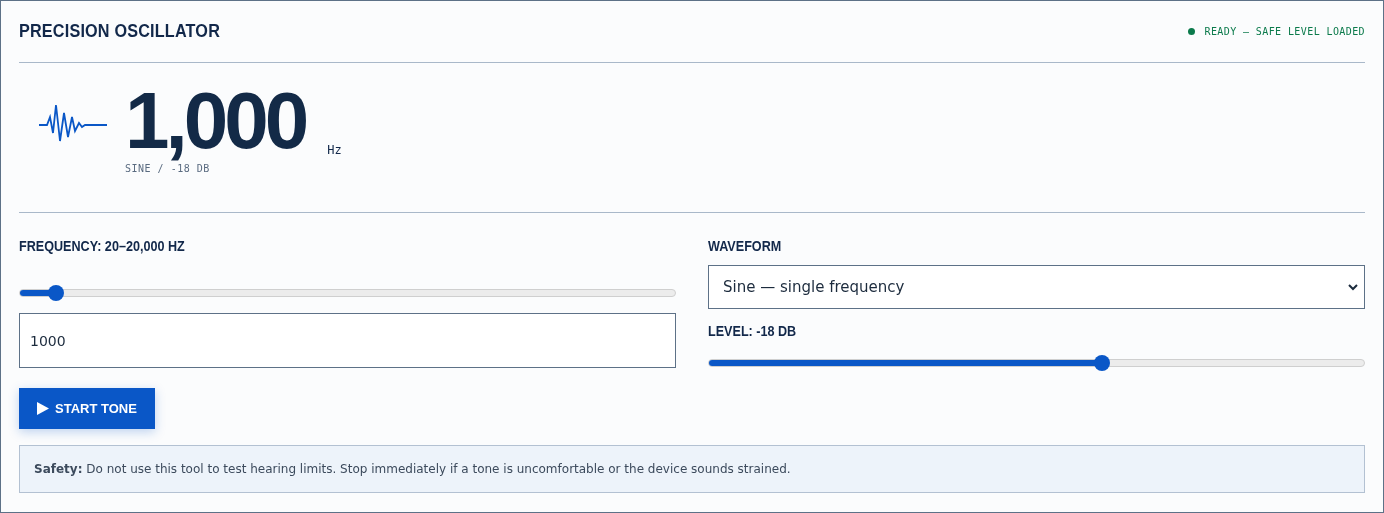  What do you see at coordinates (412, 469) in the screenshot?
I see `safety-text: Safety: Do not use this tool to test hearing limits. Stop immediately if a tone is uncomfortable or the device sounds strained.` at bounding box center [412, 469].